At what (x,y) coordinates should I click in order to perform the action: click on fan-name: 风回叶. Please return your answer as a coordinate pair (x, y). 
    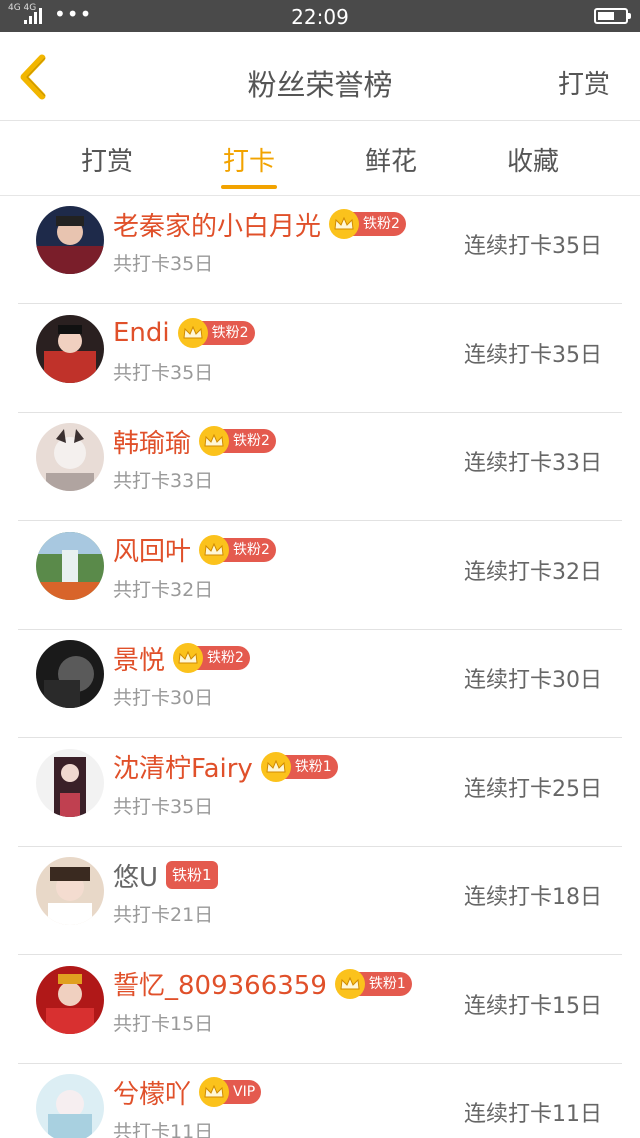
    Looking at the image, I should click on (152, 549).